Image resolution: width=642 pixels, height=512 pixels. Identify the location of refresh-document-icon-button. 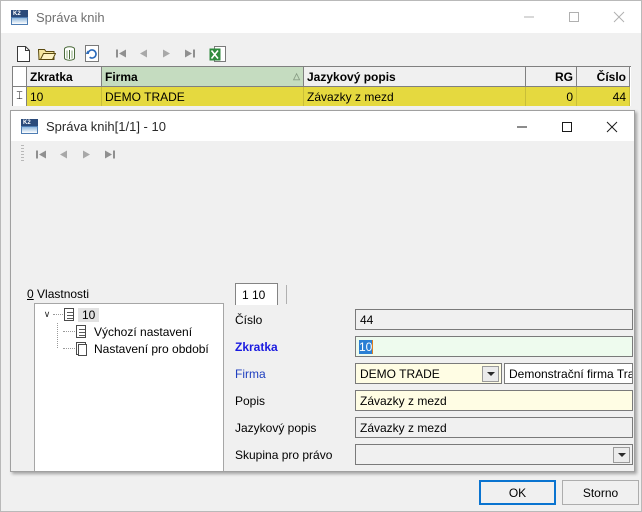
(92, 54).